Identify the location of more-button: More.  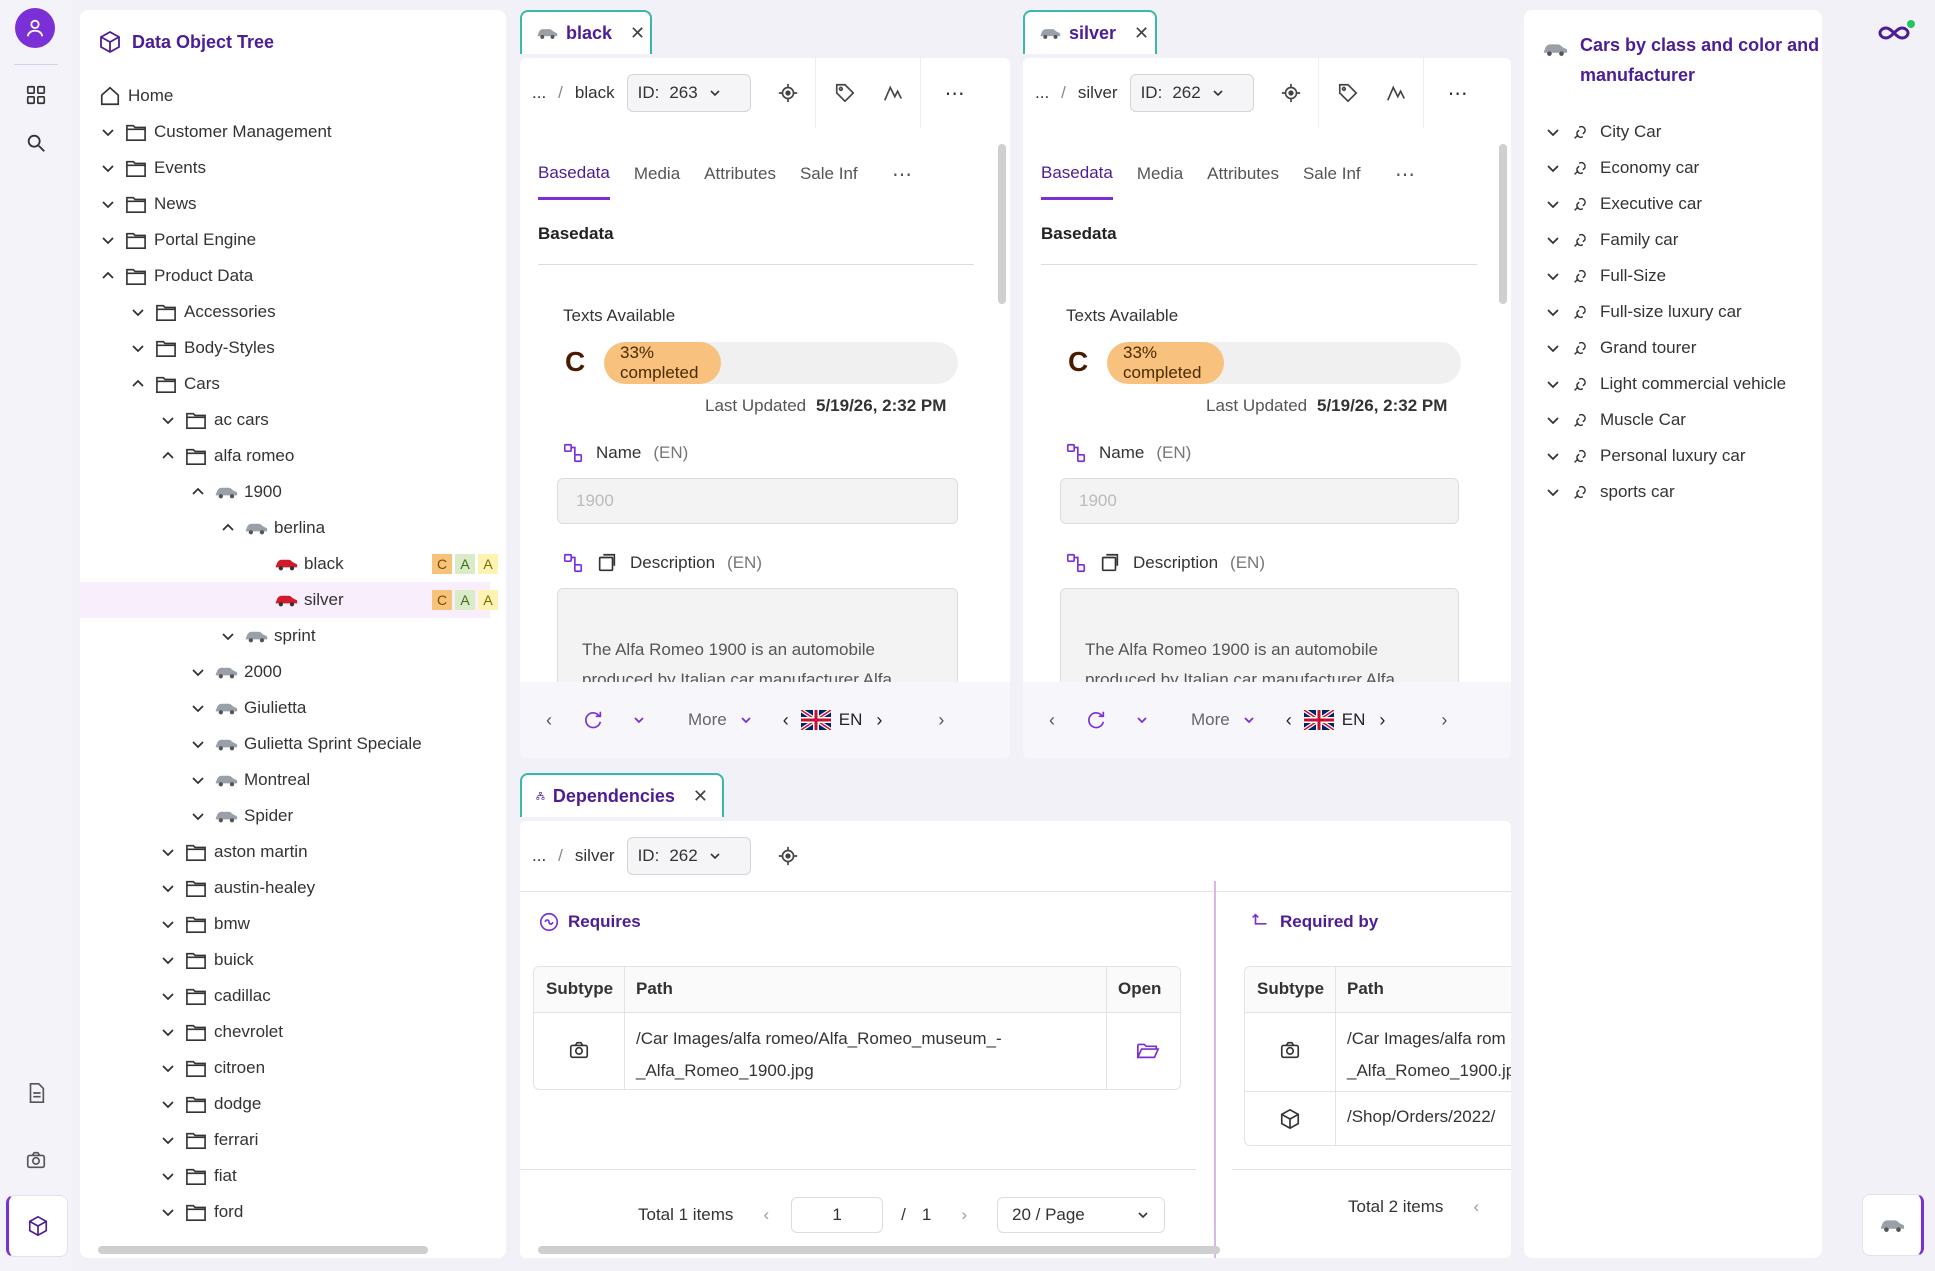
(1210, 720).